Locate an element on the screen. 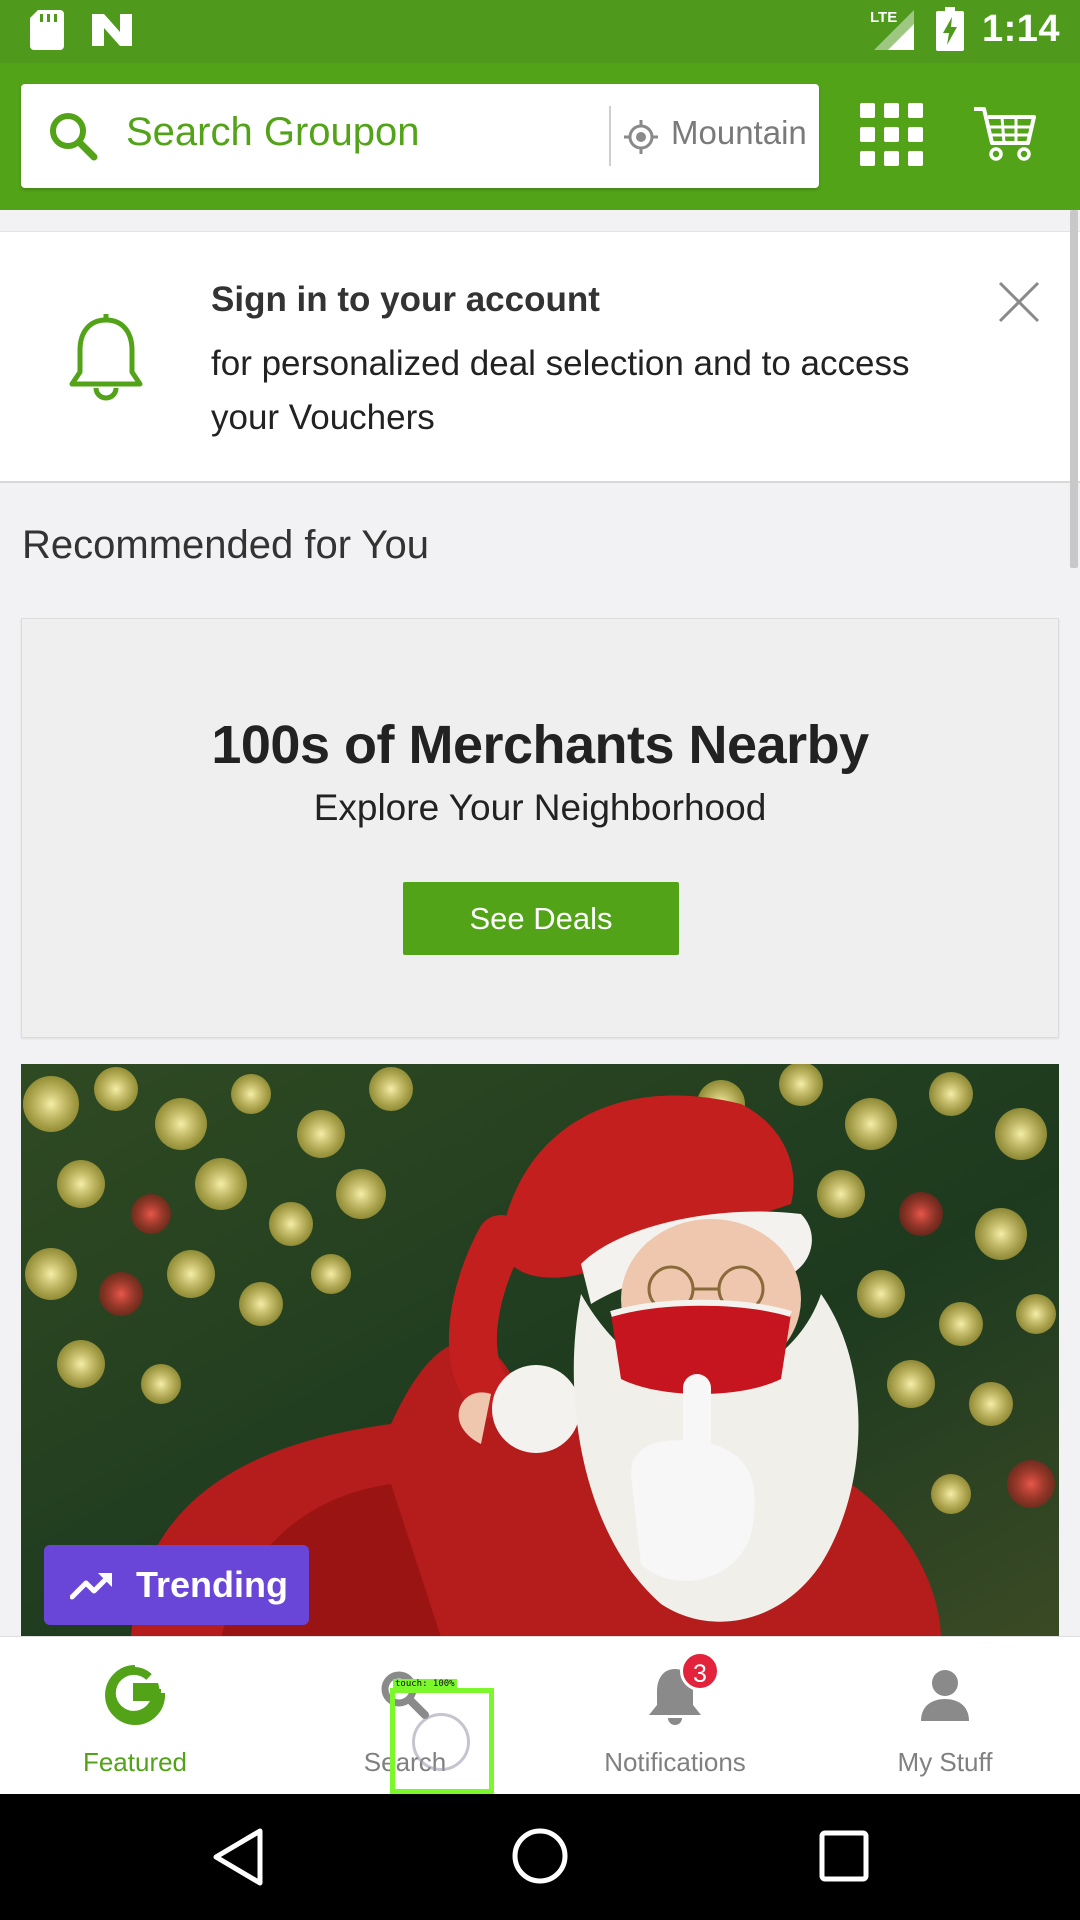  close-icon is located at coordinates (1019, 302).